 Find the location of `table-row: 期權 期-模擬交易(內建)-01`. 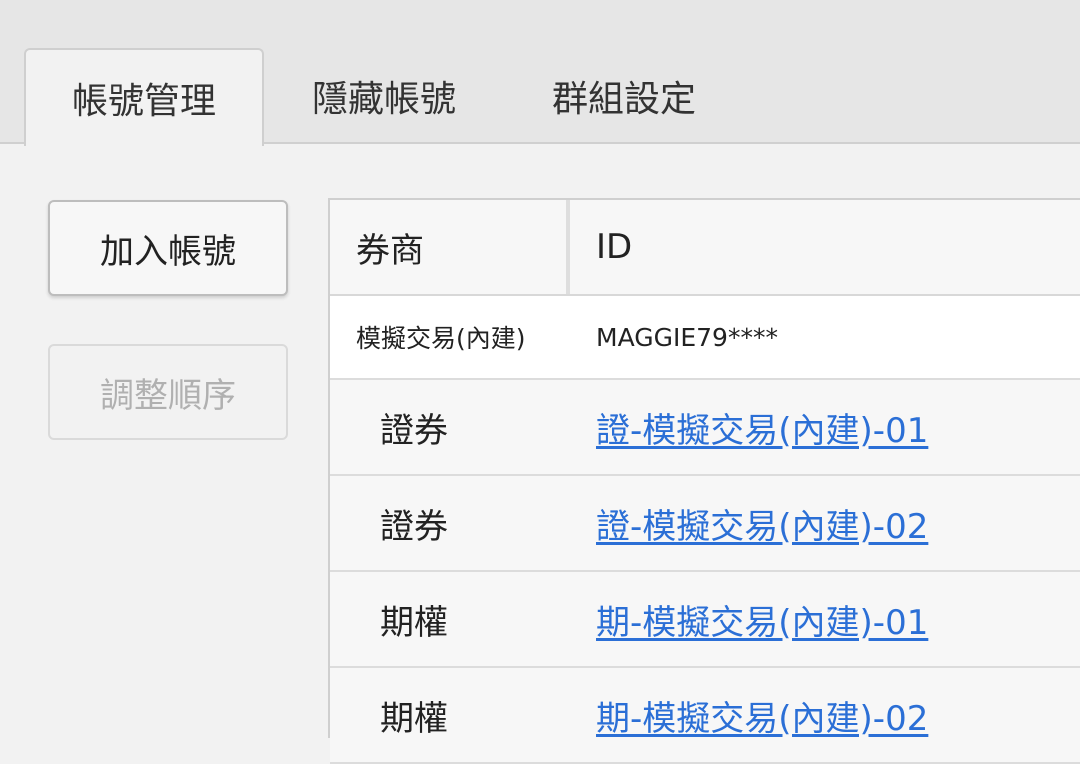

table-row: 期權 期-模擬交易(內建)-01 is located at coordinates (705, 620).